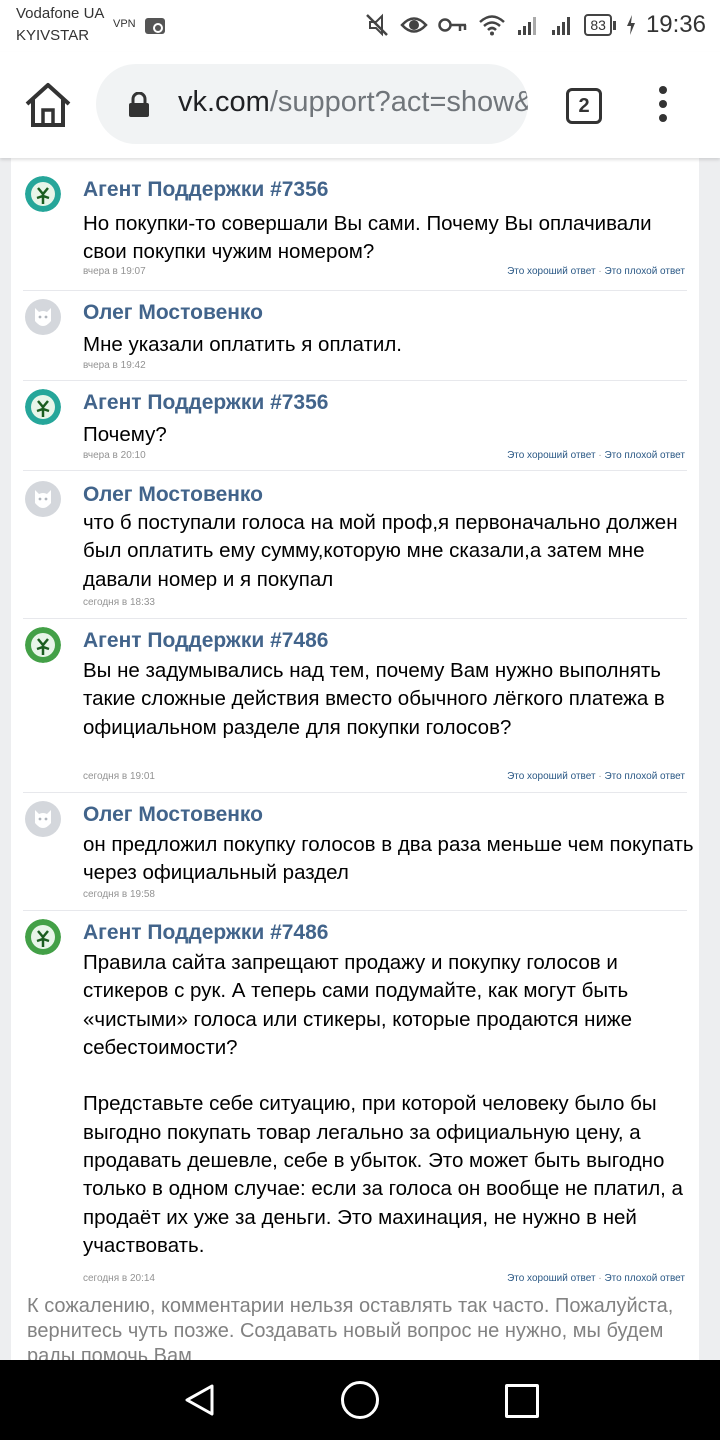 This screenshot has height=1440, width=720. Describe the element at coordinates (155, 26) in the screenshot. I see `vpn-key-icon` at that location.